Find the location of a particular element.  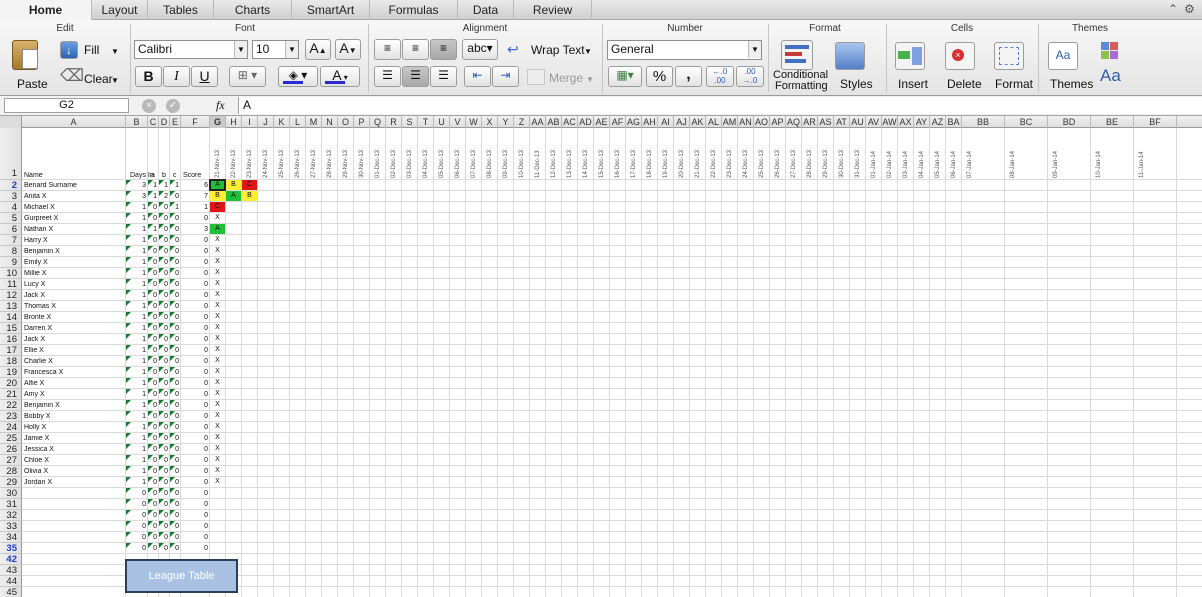

cell-name: Alfie X is located at coordinates (34, 383).